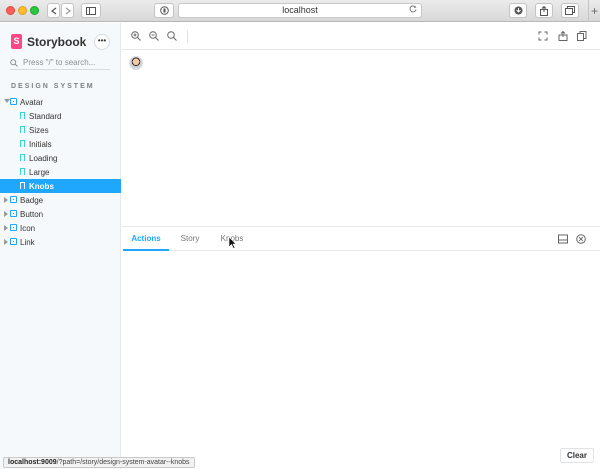 This screenshot has width=600, height=469. What do you see at coordinates (39, 172) in the screenshot?
I see `story-label: Large` at bounding box center [39, 172].